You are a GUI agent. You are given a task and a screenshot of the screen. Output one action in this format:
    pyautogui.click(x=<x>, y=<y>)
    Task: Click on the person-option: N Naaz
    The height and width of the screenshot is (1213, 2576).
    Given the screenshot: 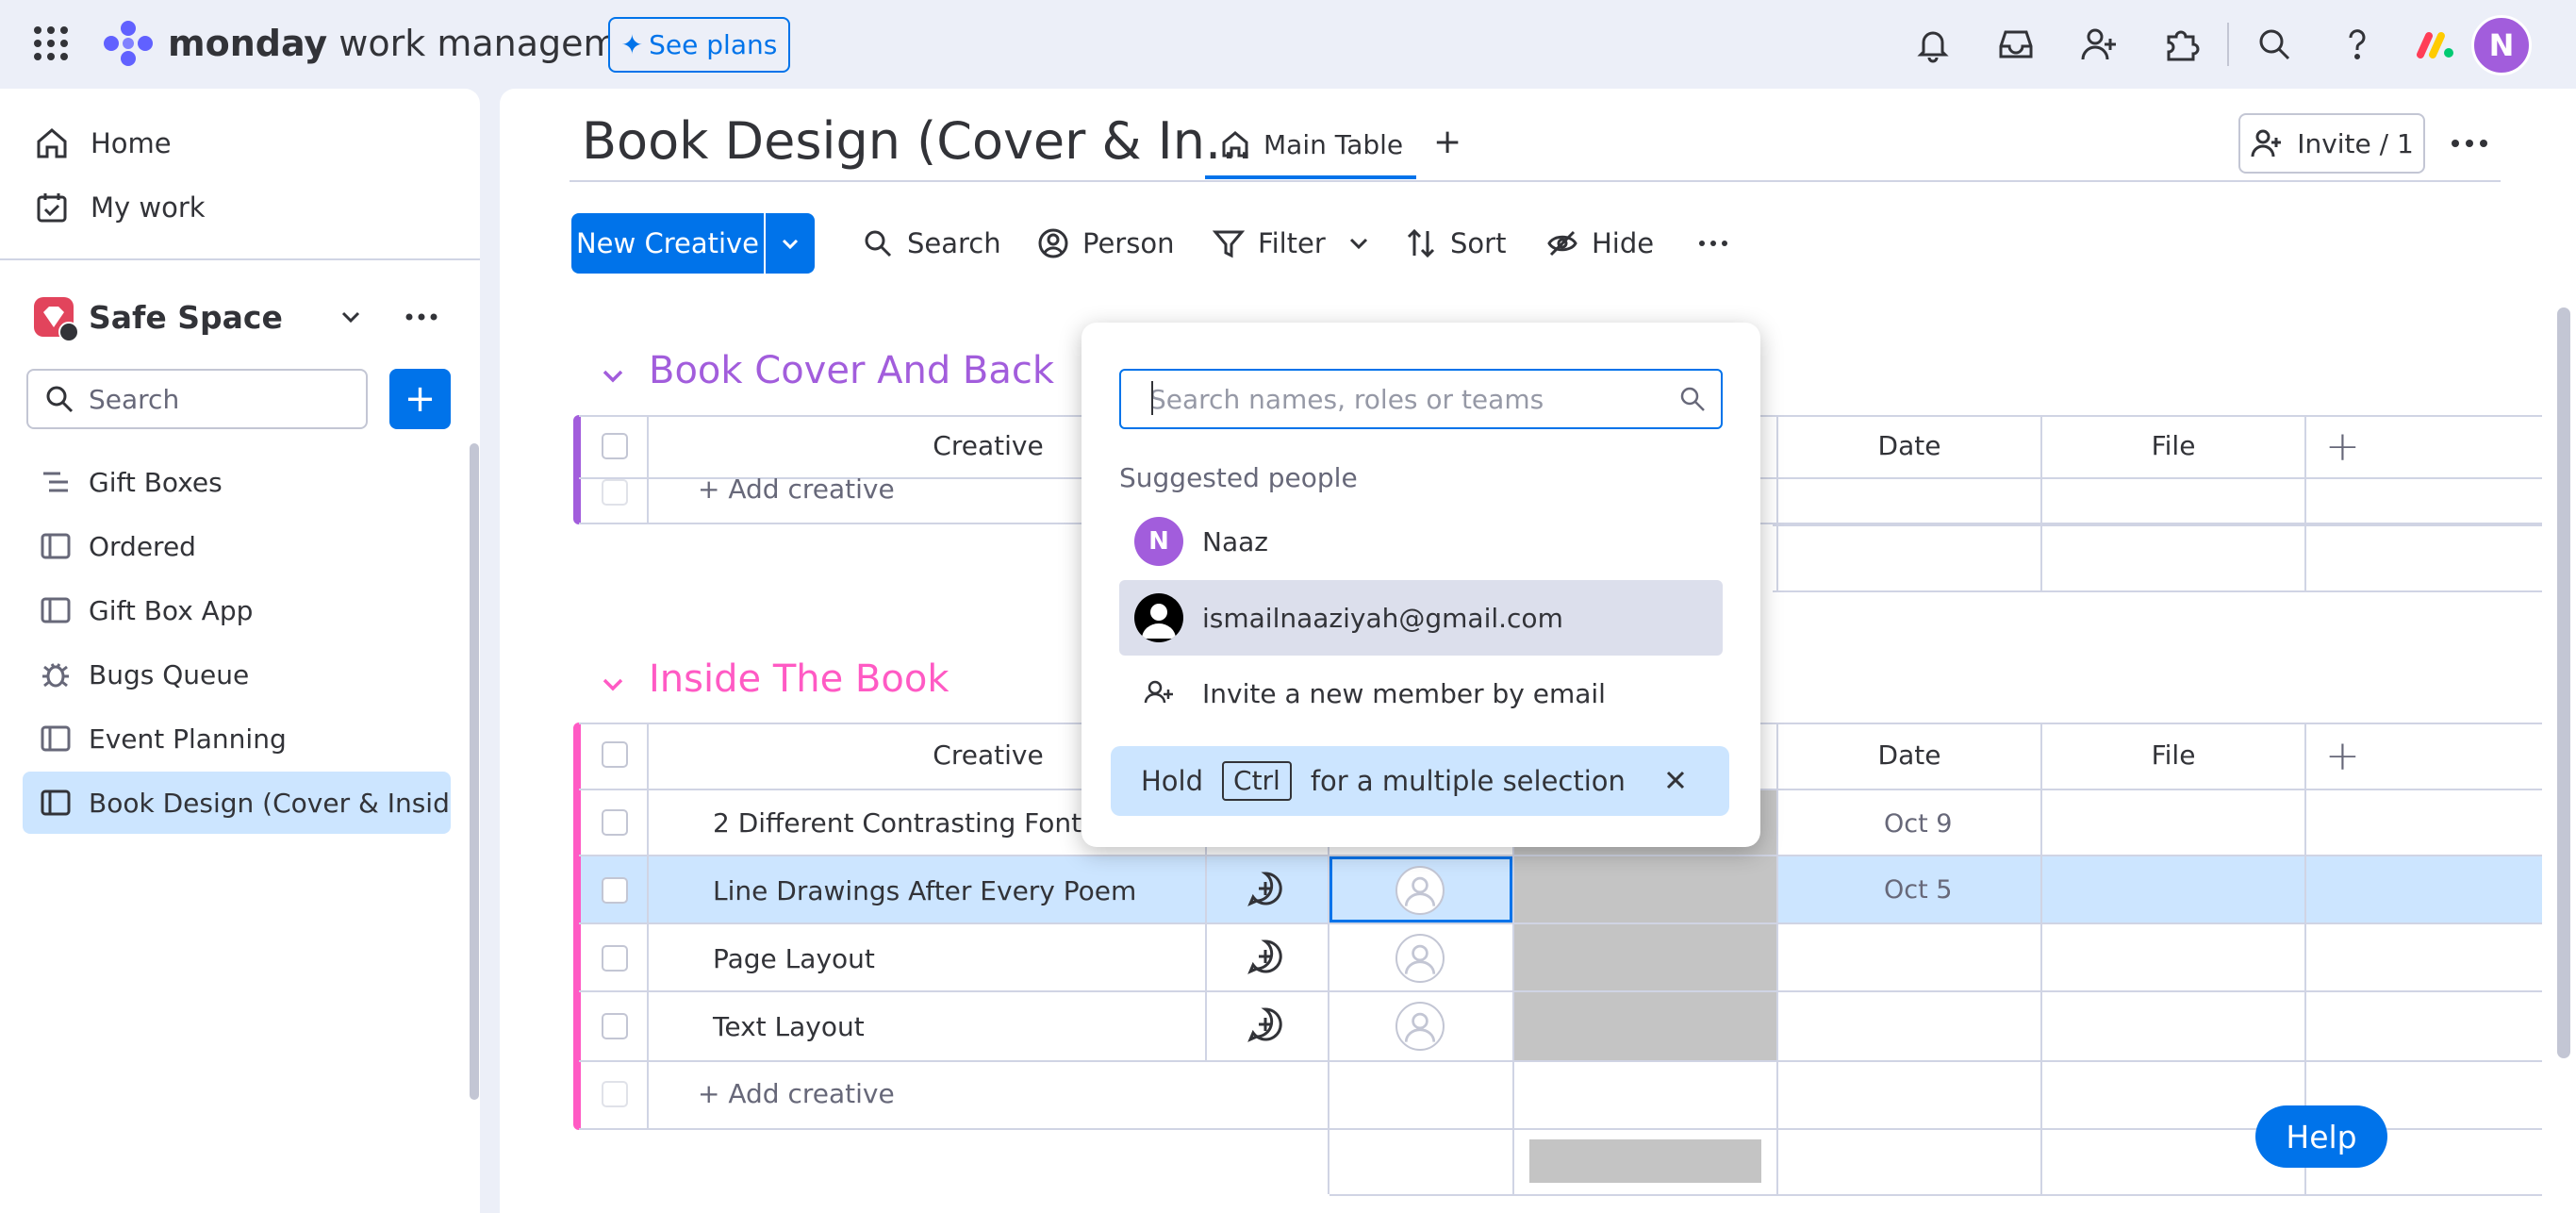 What is the action you would take?
    pyautogui.click(x=1421, y=542)
    